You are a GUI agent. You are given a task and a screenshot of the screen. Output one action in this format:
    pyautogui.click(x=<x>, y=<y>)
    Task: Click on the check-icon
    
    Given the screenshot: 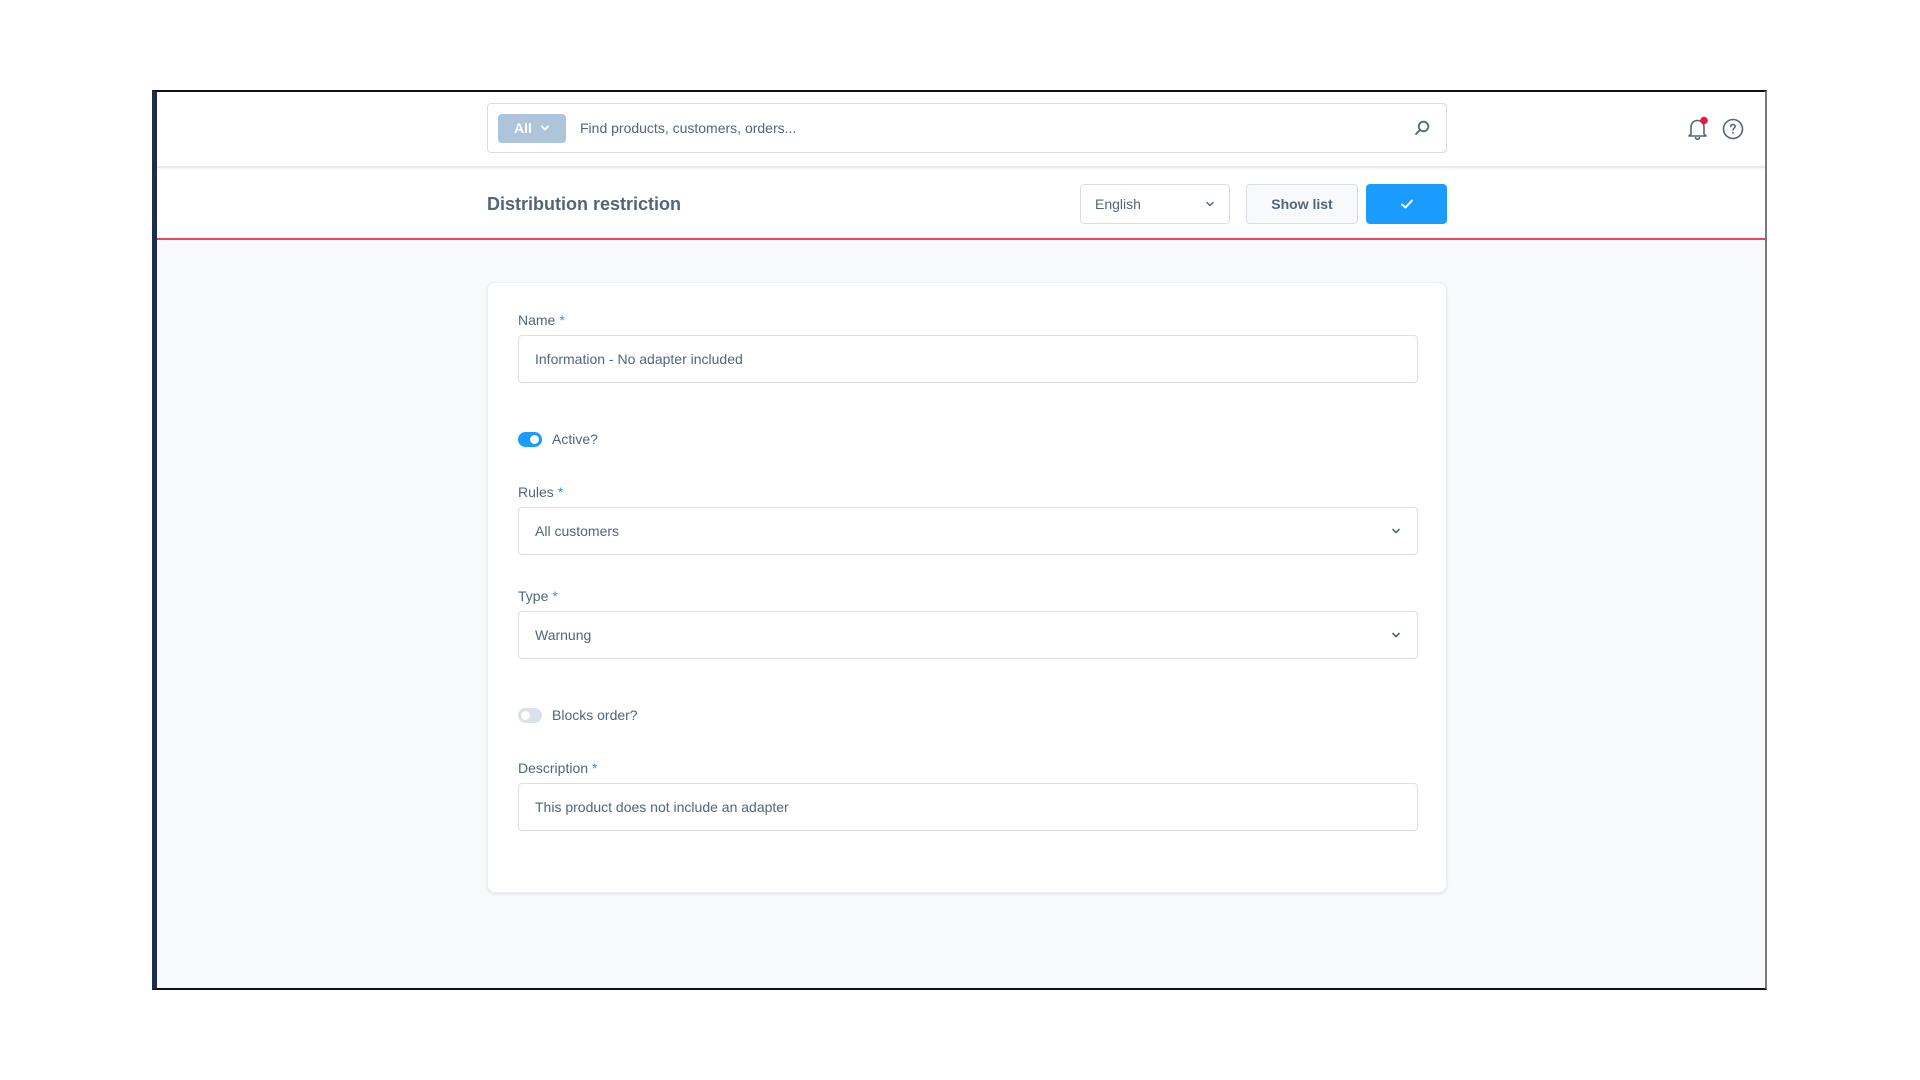 What is the action you would take?
    pyautogui.click(x=1406, y=204)
    